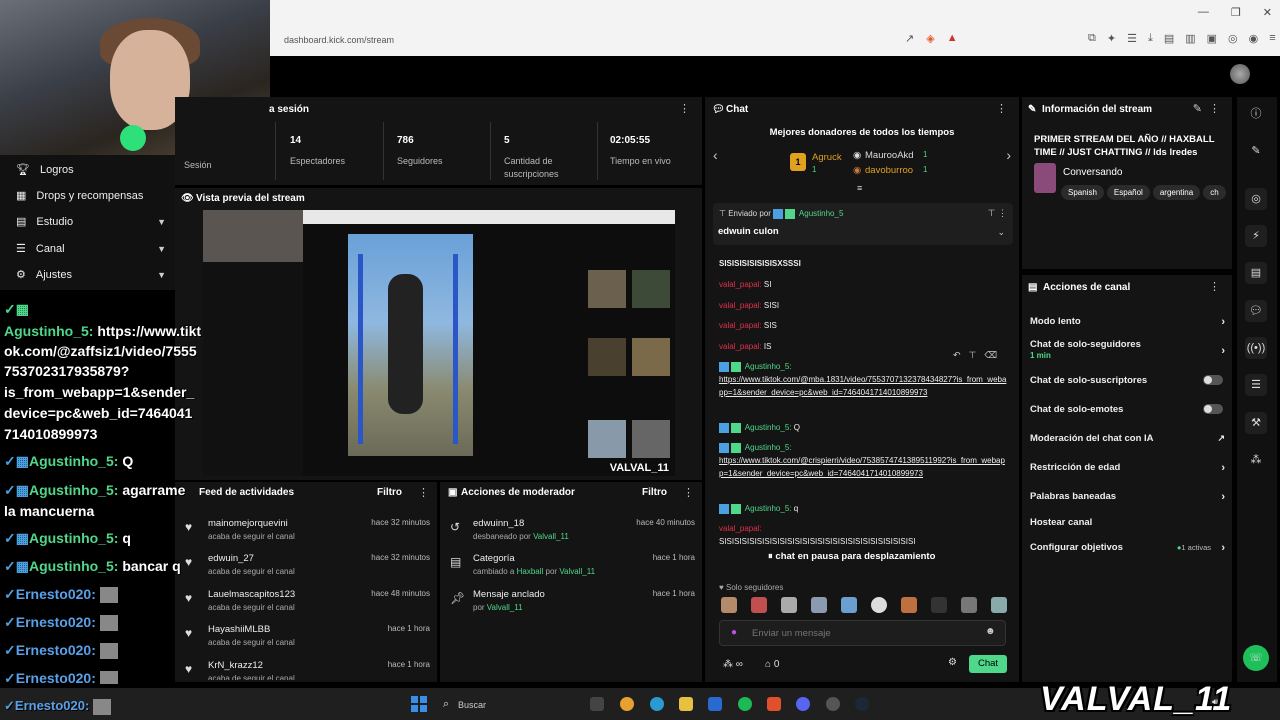 The image size is (1280, 720). I want to click on document-icon: ▤, so click(1256, 273).